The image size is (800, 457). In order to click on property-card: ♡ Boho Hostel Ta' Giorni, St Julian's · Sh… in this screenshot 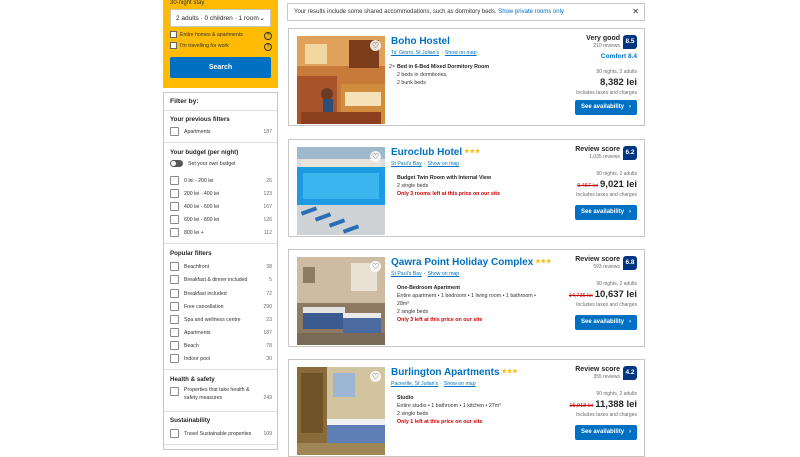, I will do `click(466, 77)`.